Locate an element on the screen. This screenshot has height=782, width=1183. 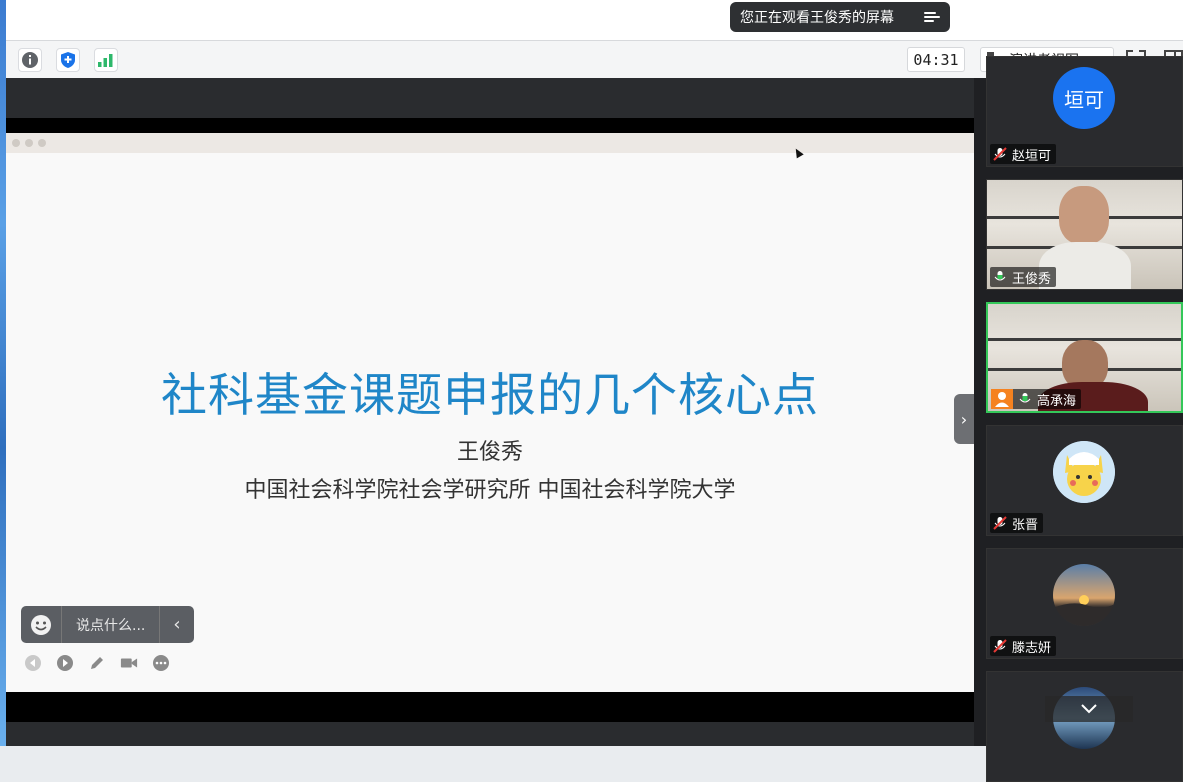
avatar: 垣可 is located at coordinates (1084, 98).